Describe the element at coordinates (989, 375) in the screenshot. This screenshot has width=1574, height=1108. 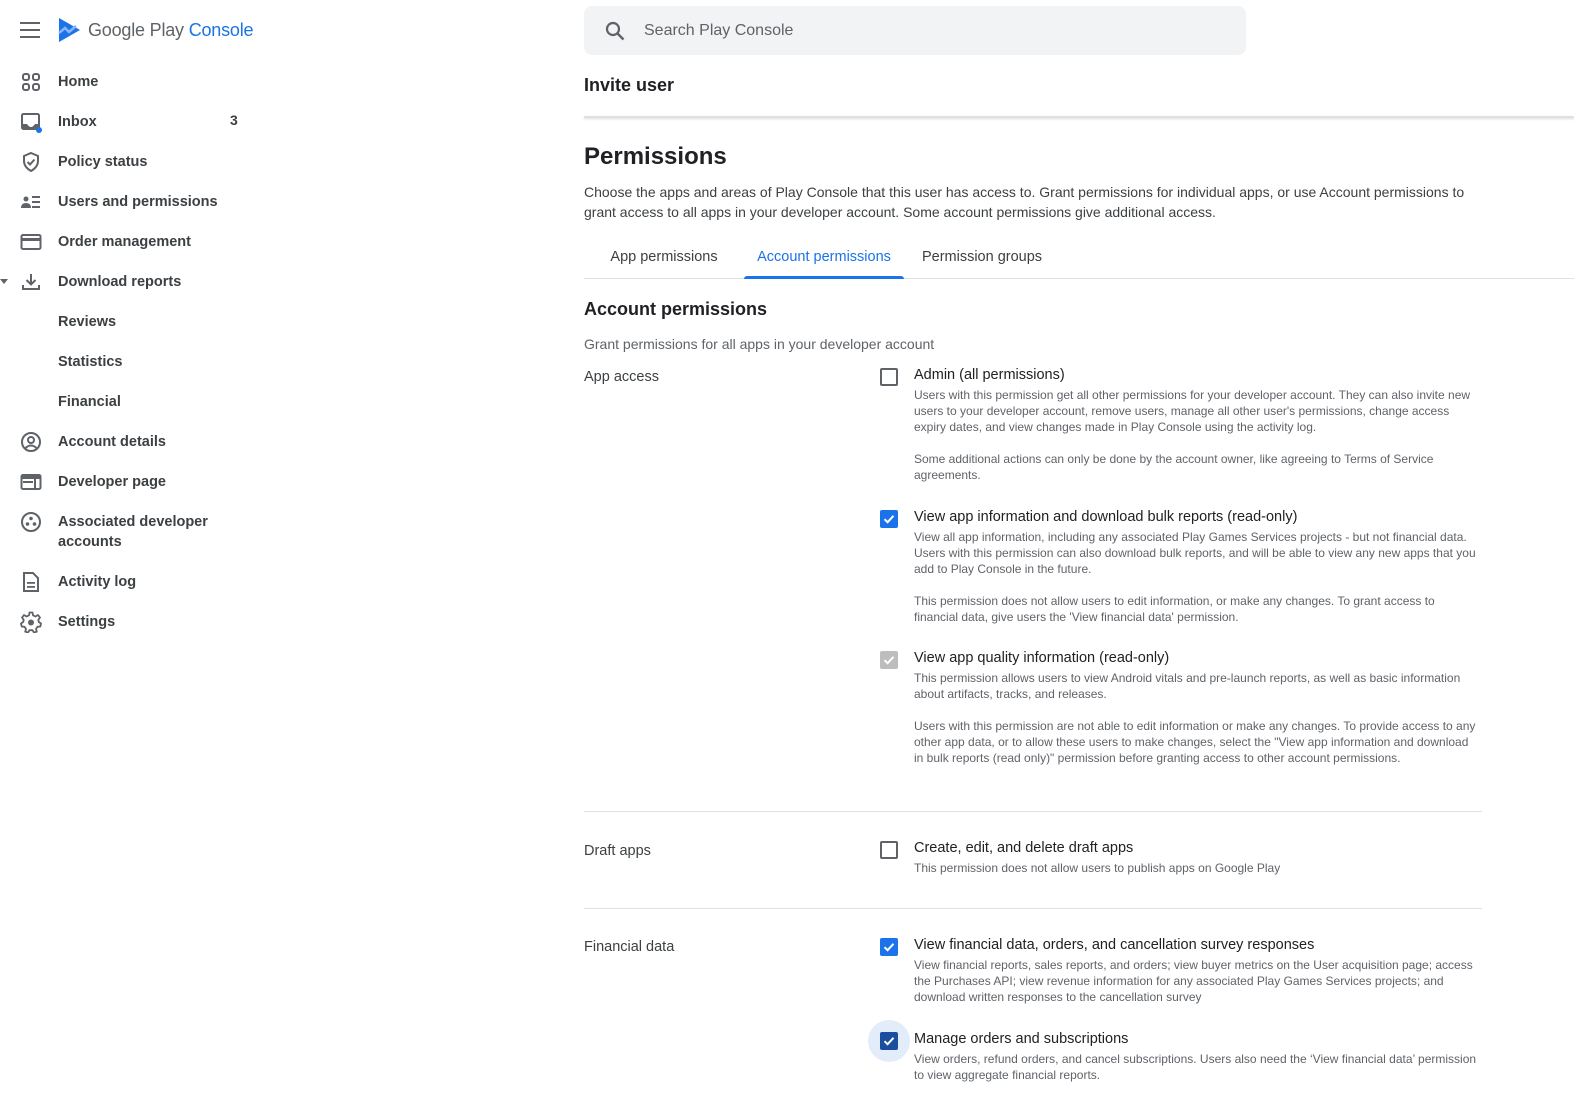
I see `permission-name: Admin (all permissions)` at that location.